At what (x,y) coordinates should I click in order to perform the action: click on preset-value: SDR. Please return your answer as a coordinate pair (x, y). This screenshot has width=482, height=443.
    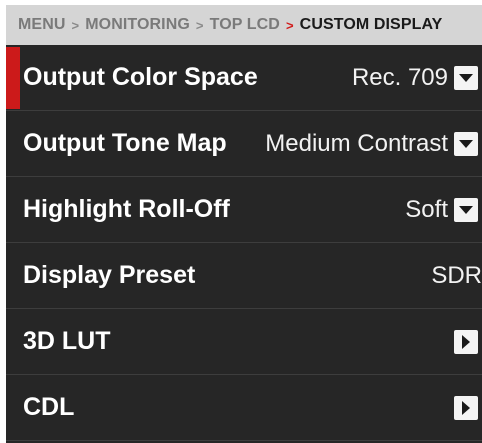
    Looking at the image, I should click on (456, 275).